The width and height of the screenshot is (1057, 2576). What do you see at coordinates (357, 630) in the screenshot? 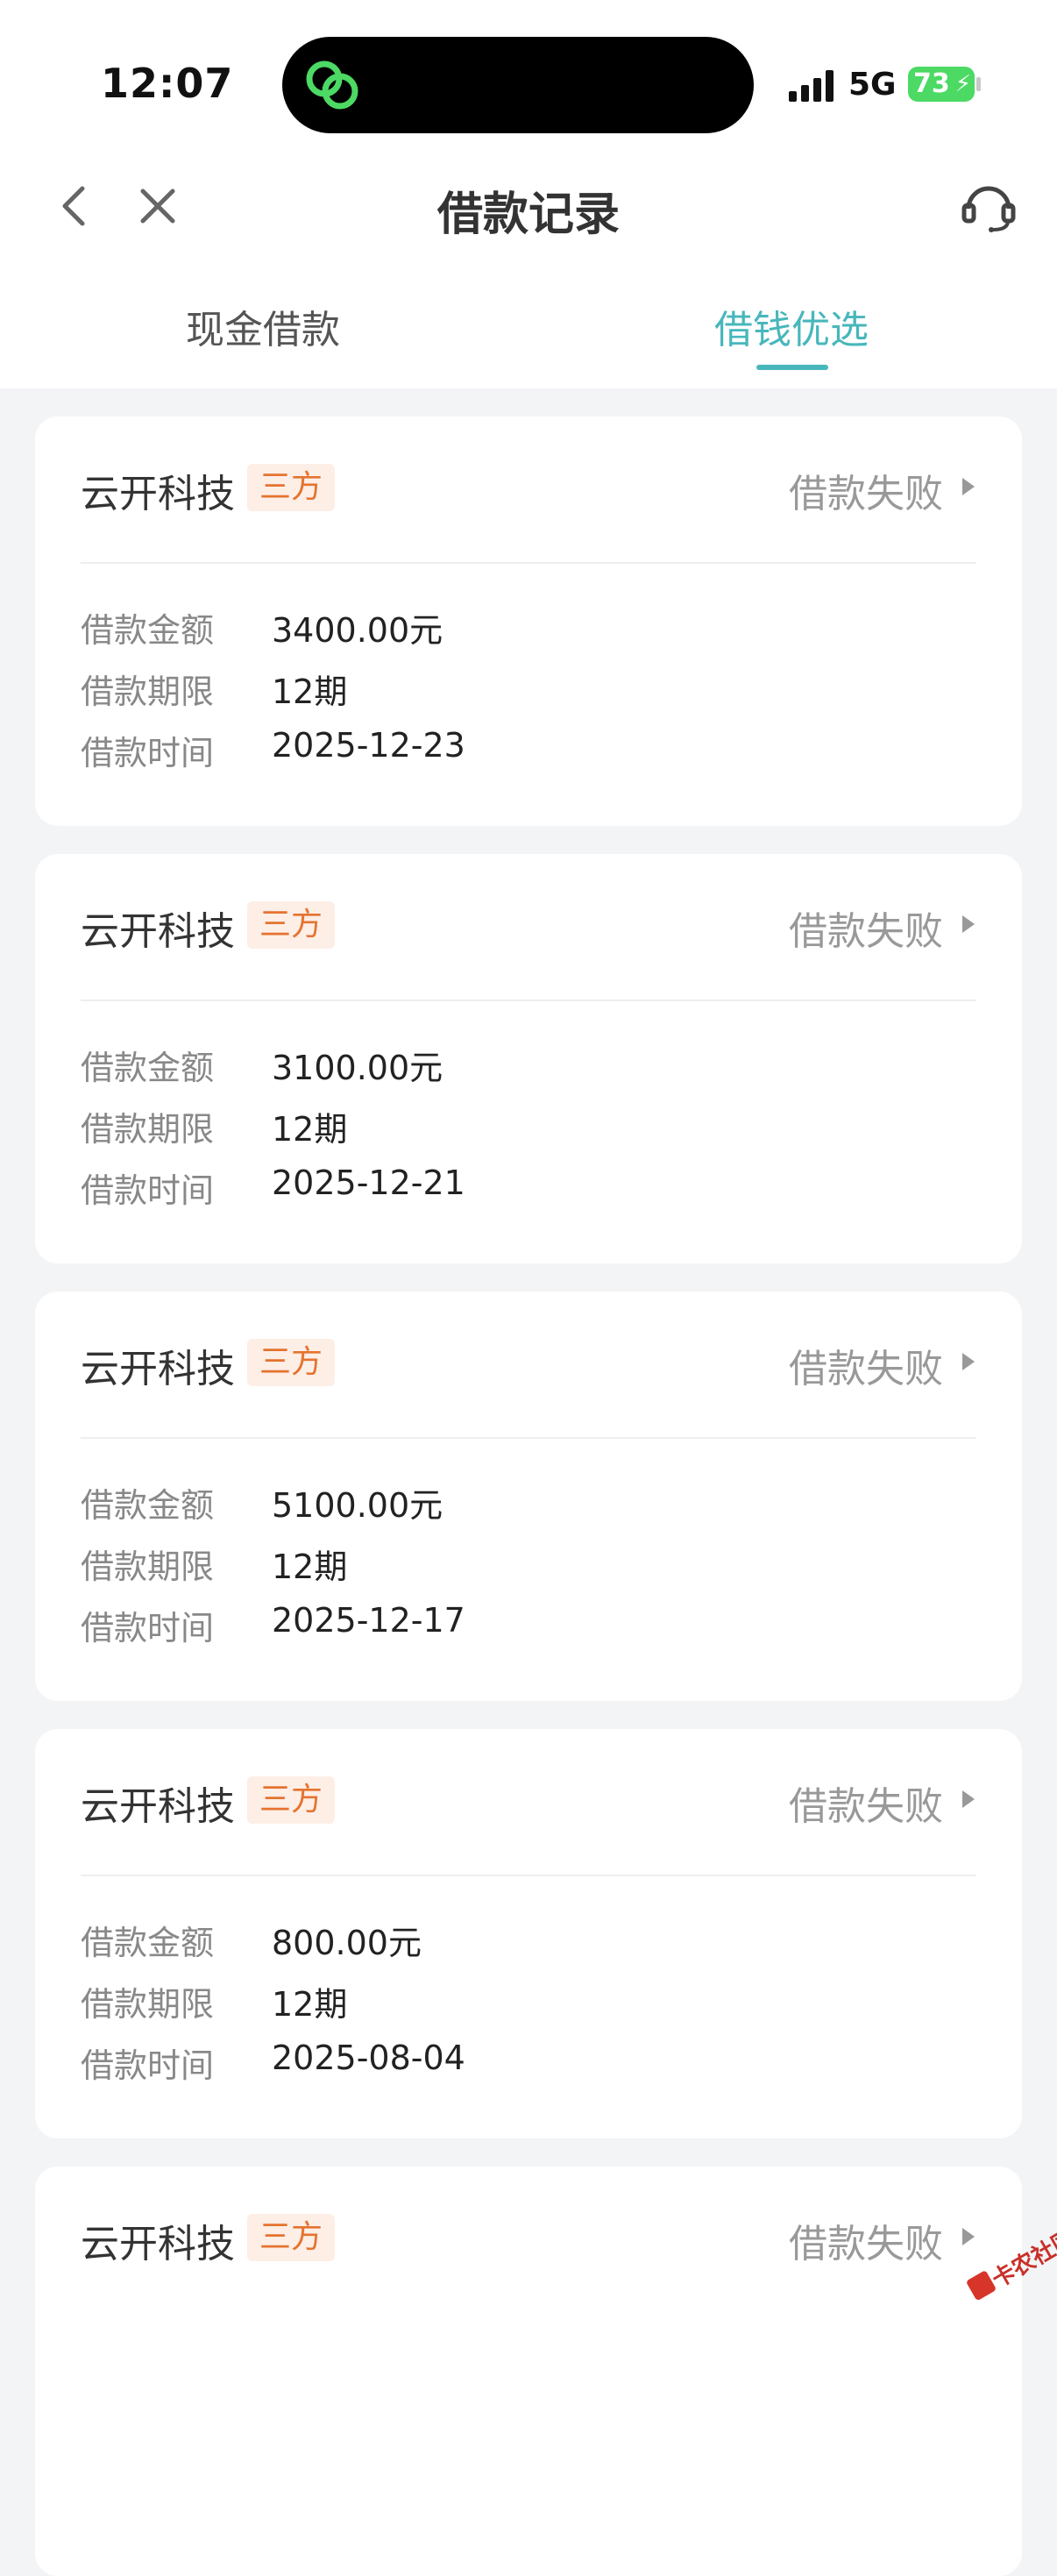
I see `row-value: 3400.00元` at bounding box center [357, 630].